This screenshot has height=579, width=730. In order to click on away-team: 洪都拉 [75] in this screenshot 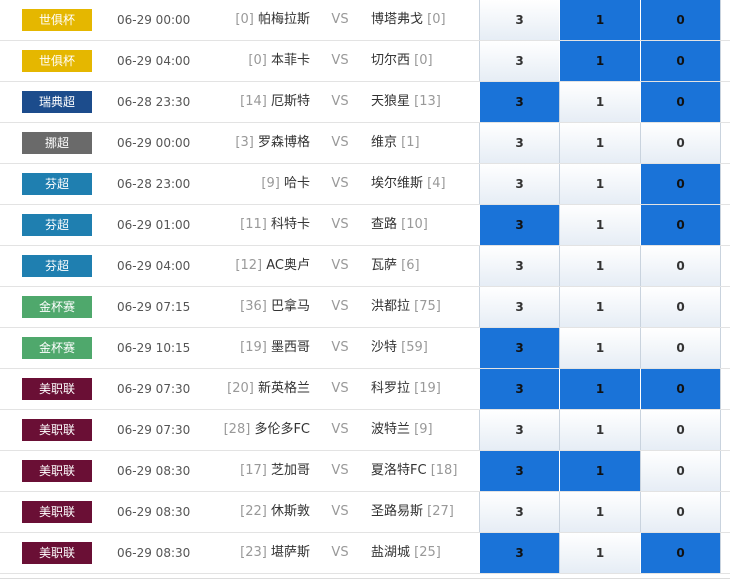, I will do `click(426, 307)`.